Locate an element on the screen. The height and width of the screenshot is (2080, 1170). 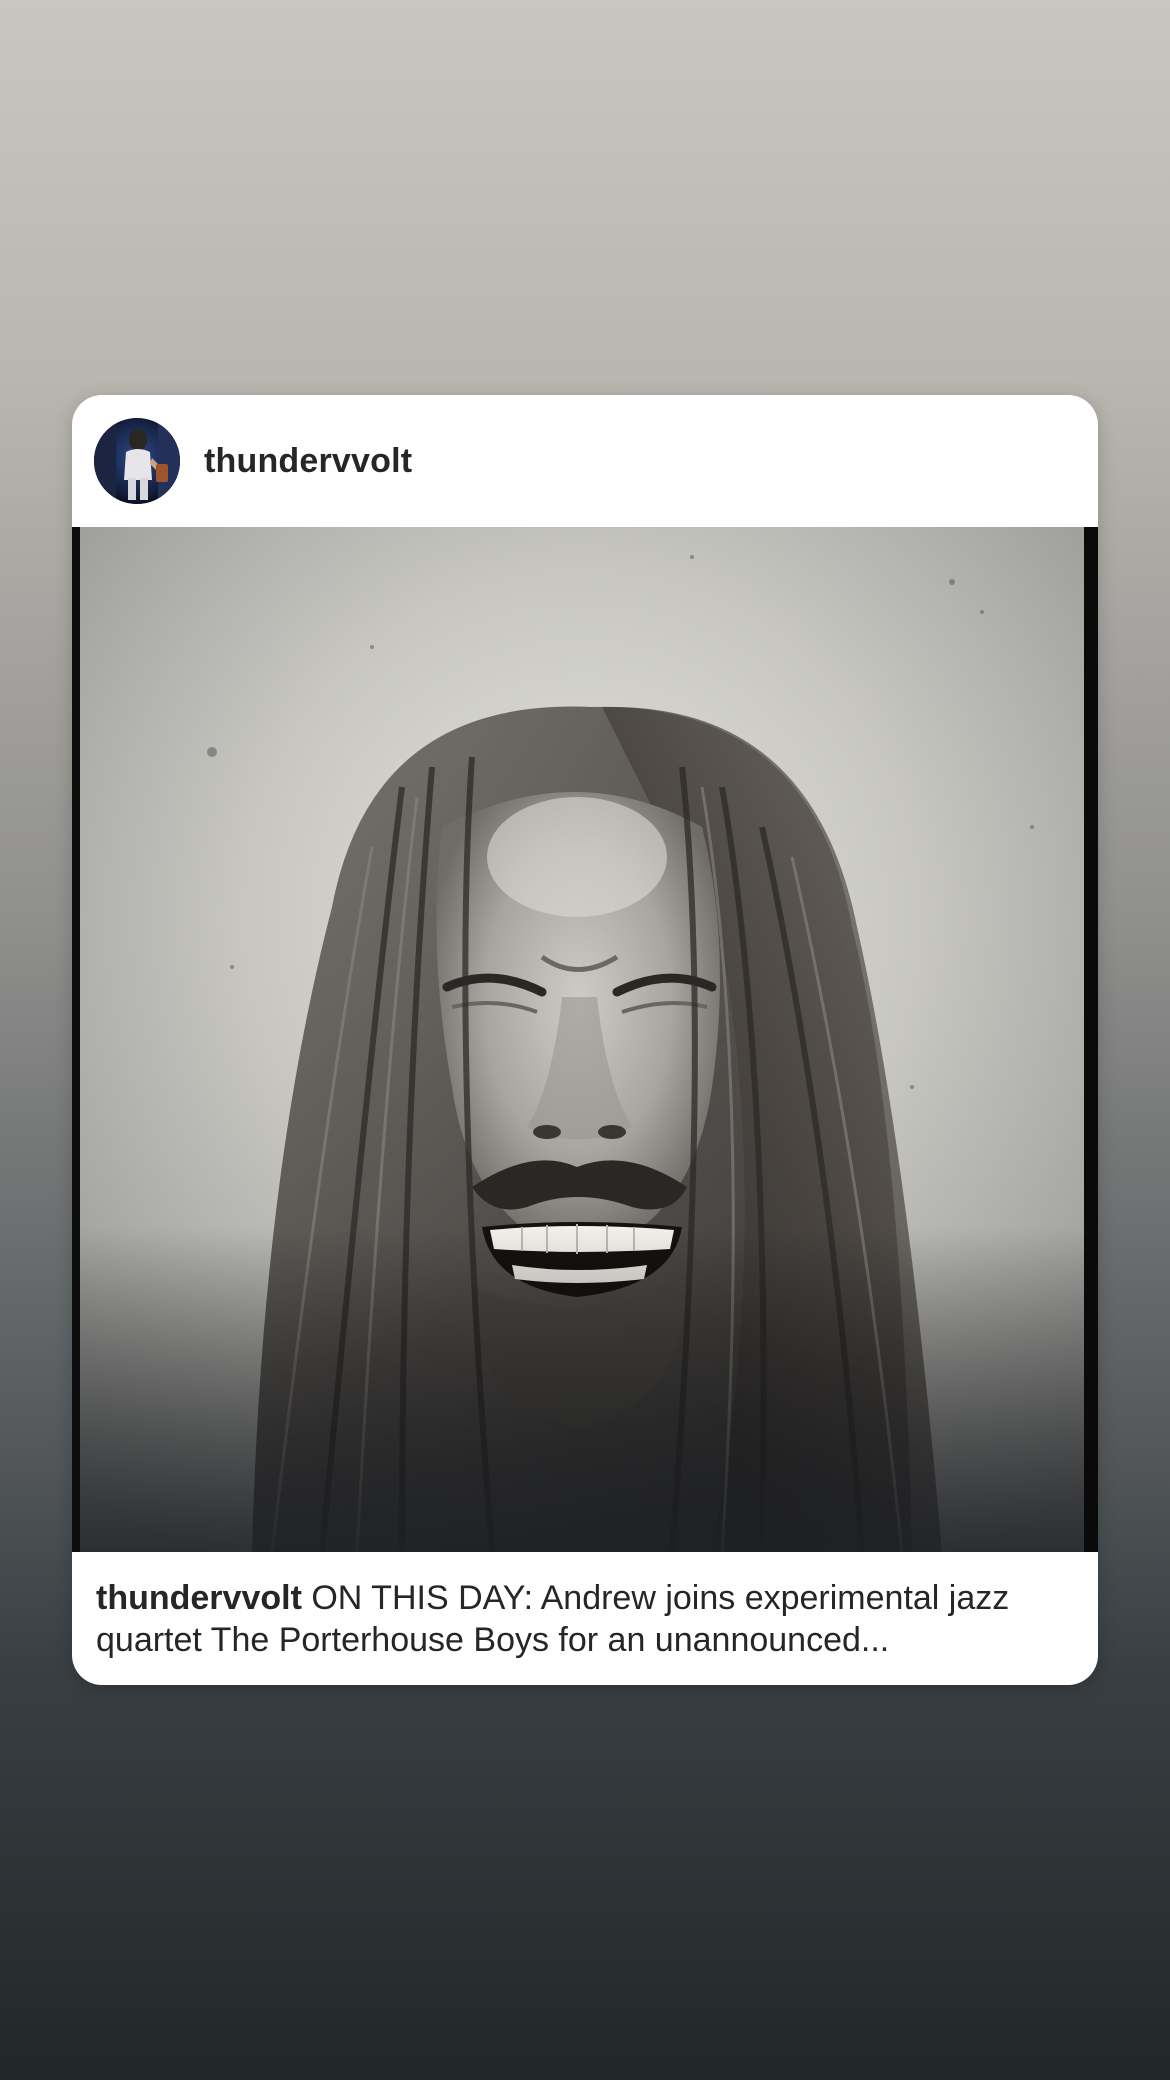
caption-username: thundervvolt is located at coordinates (199, 1598).